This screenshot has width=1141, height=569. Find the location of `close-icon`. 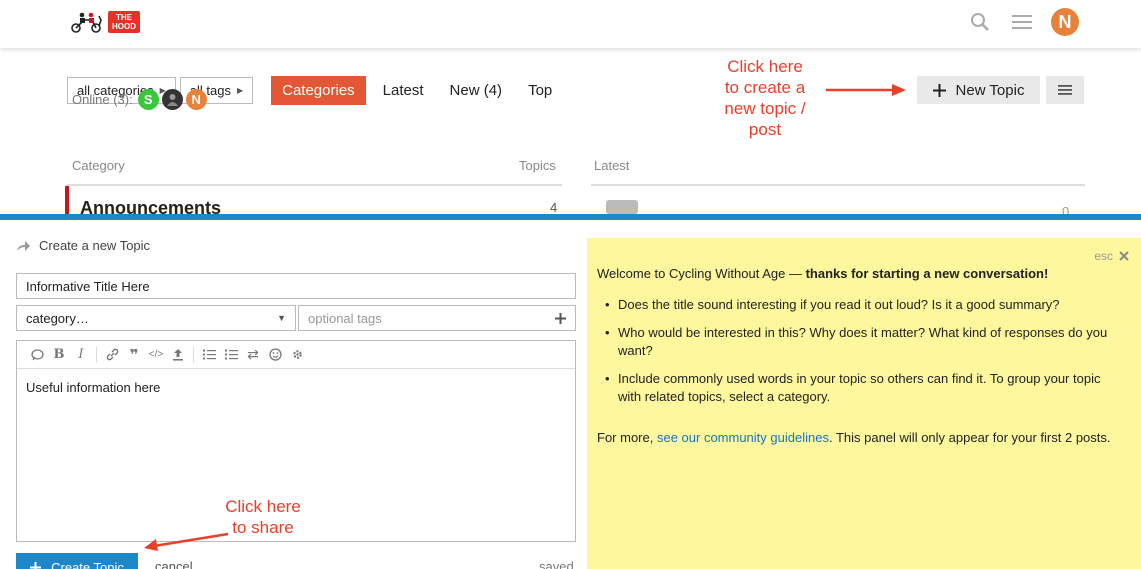

close-icon is located at coordinates (1124, 256).